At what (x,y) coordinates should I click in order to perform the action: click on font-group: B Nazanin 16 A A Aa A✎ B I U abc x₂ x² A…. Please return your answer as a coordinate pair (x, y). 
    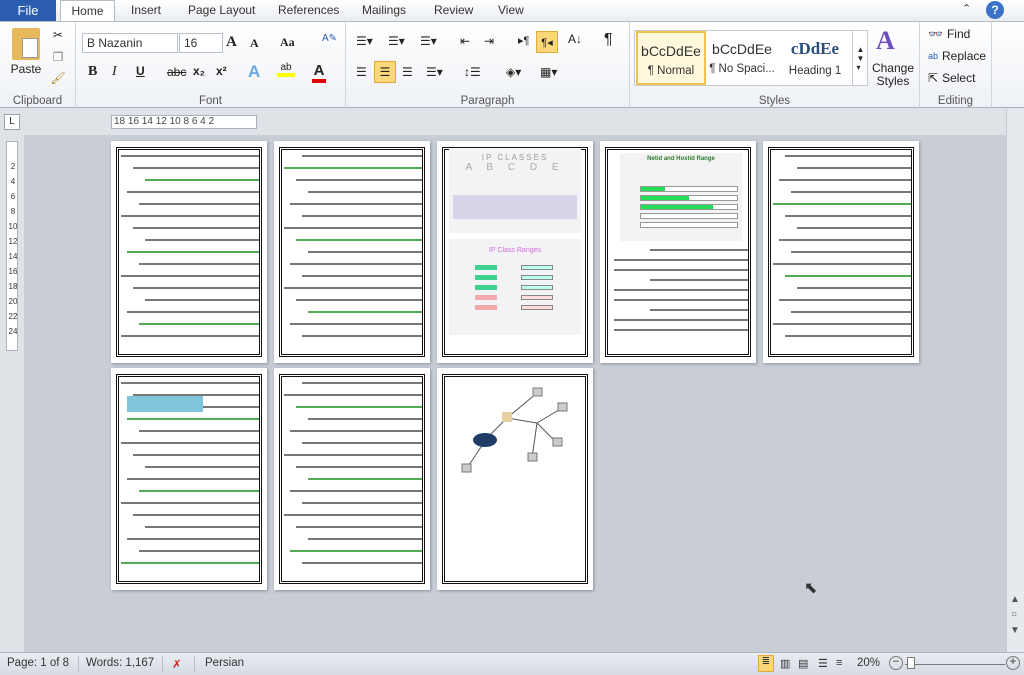
    Looking at the image, I should click on (211, 65).